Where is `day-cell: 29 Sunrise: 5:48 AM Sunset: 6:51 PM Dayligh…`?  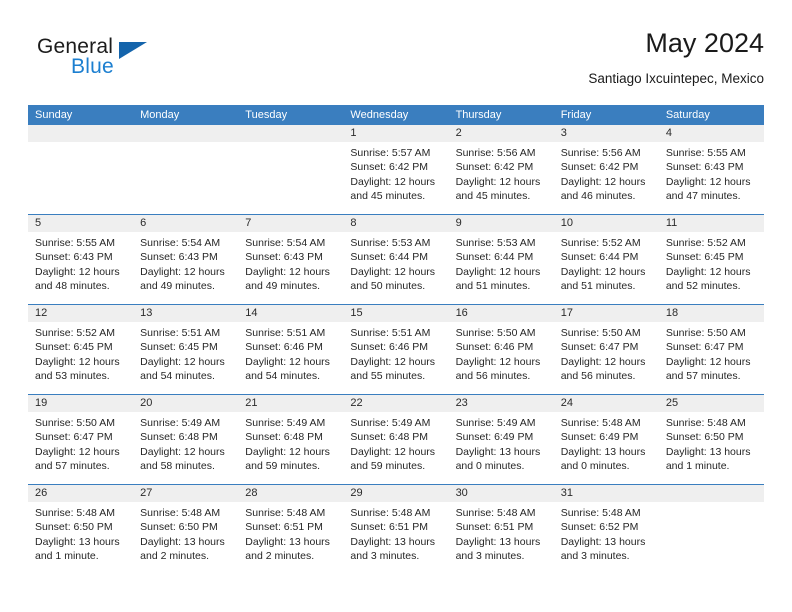 day-cell: 29 Sunrise: 5:48 AM Sunset: 6:51 PM Dayligh… is located at coordinates (396, 529).